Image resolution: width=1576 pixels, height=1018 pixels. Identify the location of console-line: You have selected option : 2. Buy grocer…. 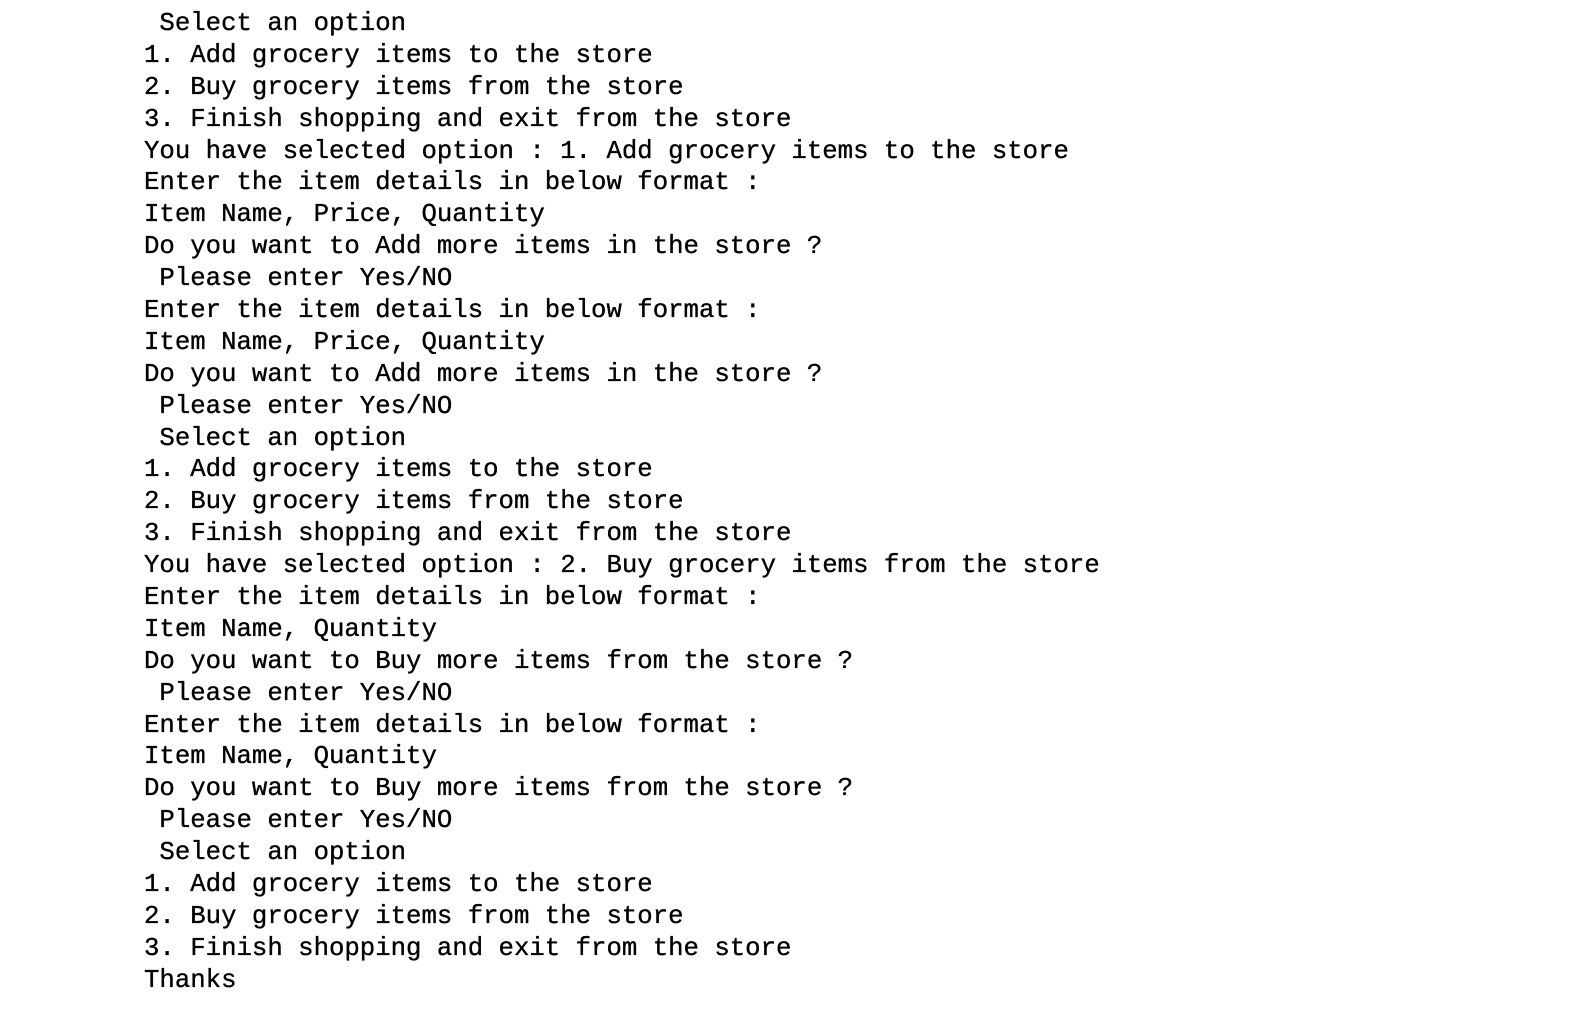
(622, 566).